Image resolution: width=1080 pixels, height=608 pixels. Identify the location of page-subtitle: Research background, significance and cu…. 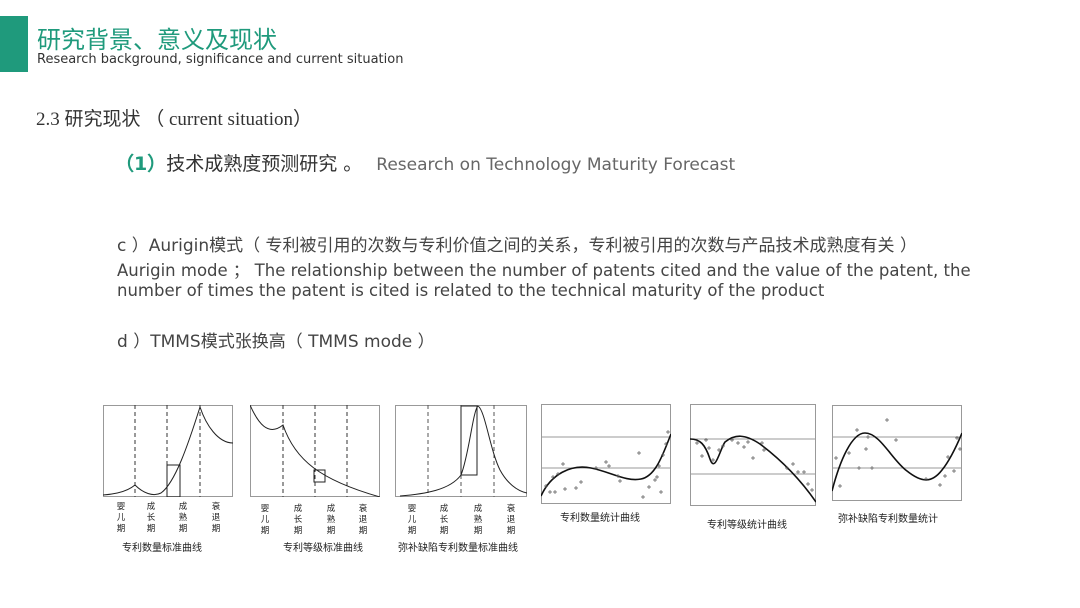
(220, 59).